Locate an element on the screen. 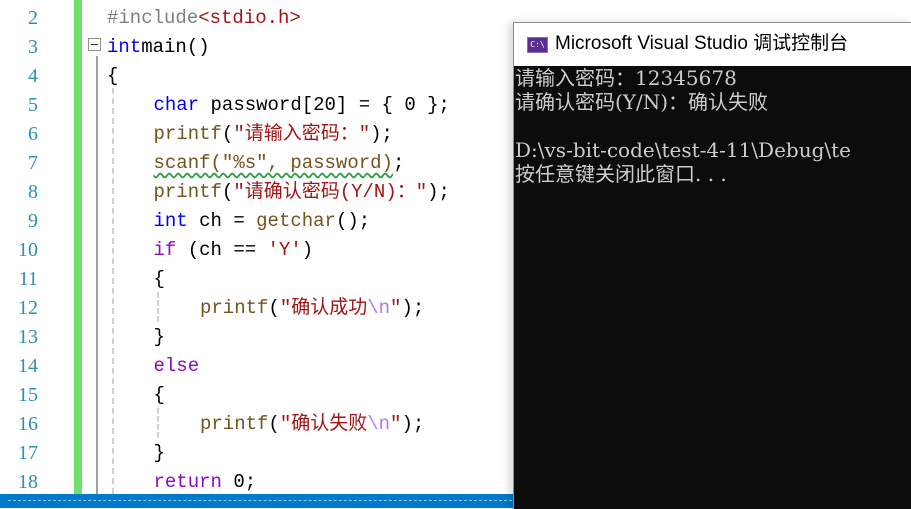 Image resolution: width=911 pixels, height=509 pixels. code-line: 8 printf("请确认密码(Y/N)："); is located at coordinates (260, 192).